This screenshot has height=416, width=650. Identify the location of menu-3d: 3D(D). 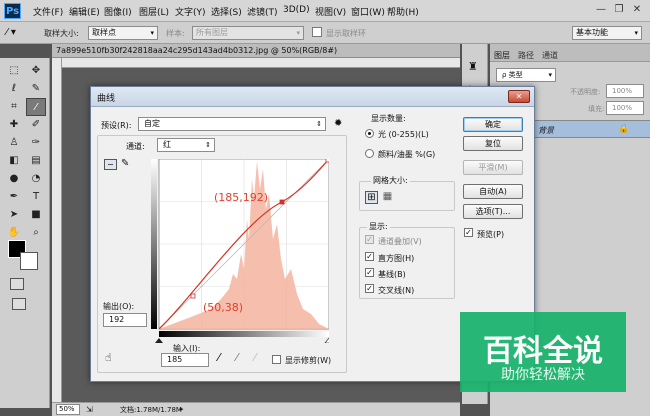
(296, 10).